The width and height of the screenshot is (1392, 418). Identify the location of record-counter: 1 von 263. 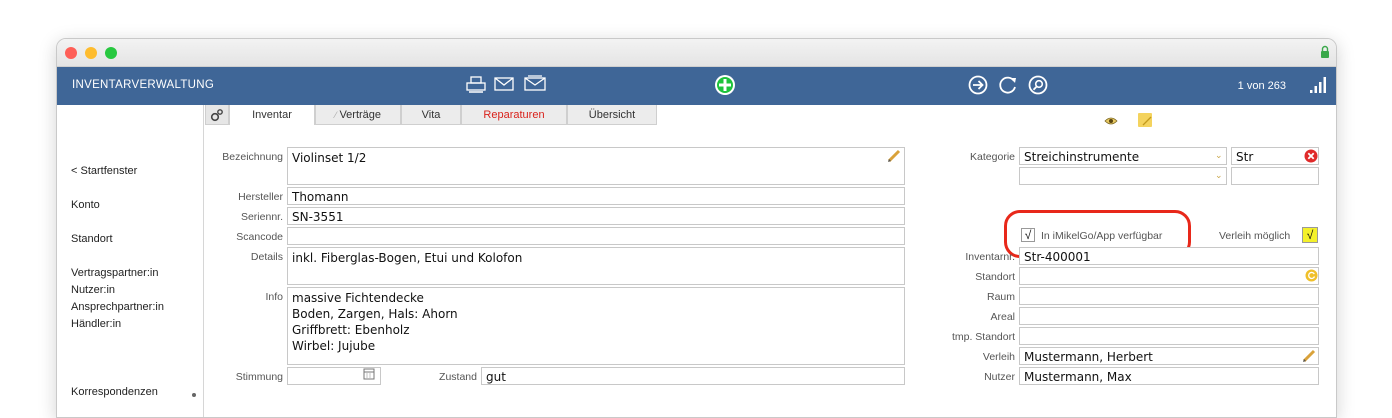
(1261, 86).